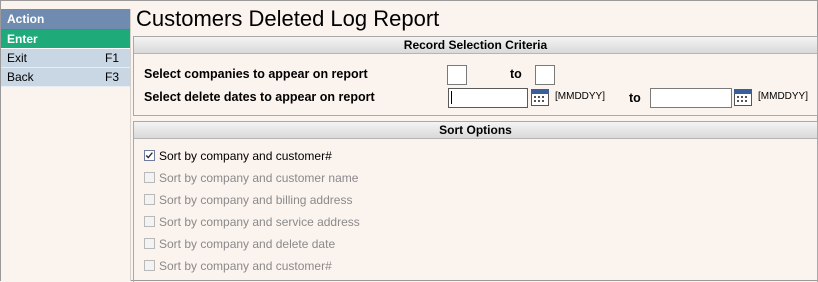  Describe the element at coordinates (112, 77) in the screenshot. I see `shortcut-key: F3` at that location.